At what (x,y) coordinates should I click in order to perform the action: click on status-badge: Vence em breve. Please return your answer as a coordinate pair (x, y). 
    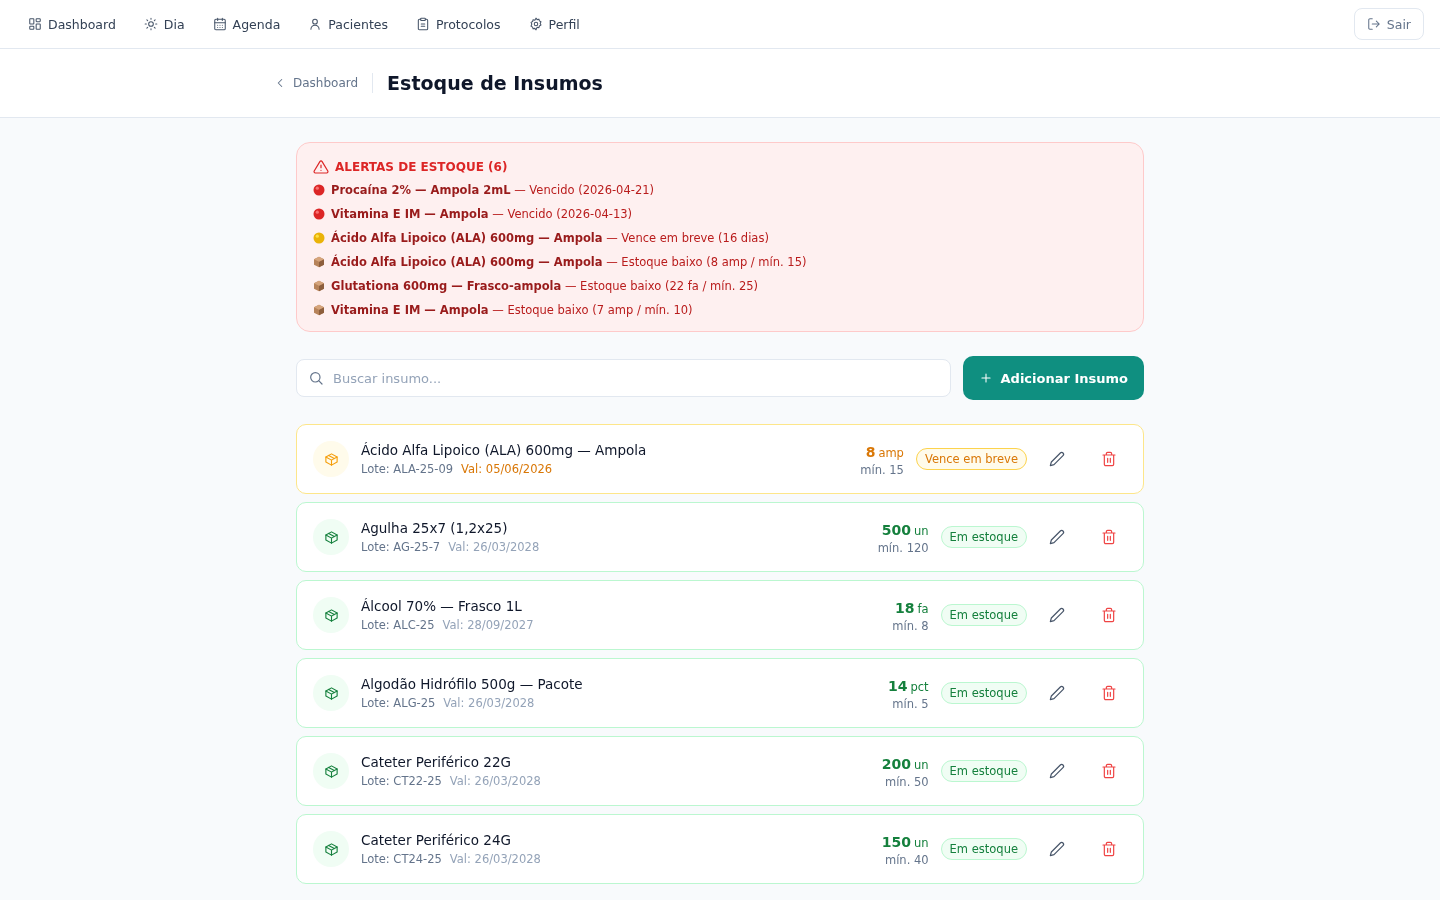
    Looking at the image, I should click on (971, 459).